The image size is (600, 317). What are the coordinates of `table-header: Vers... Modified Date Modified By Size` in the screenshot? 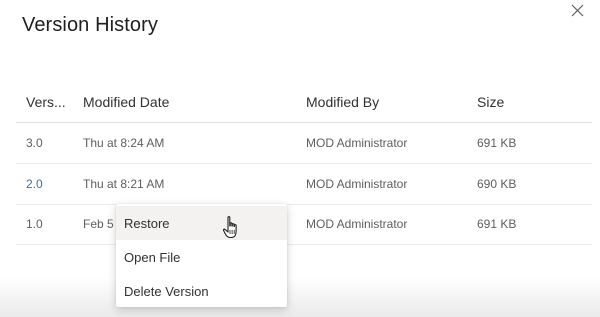 It's located at (304, 103).